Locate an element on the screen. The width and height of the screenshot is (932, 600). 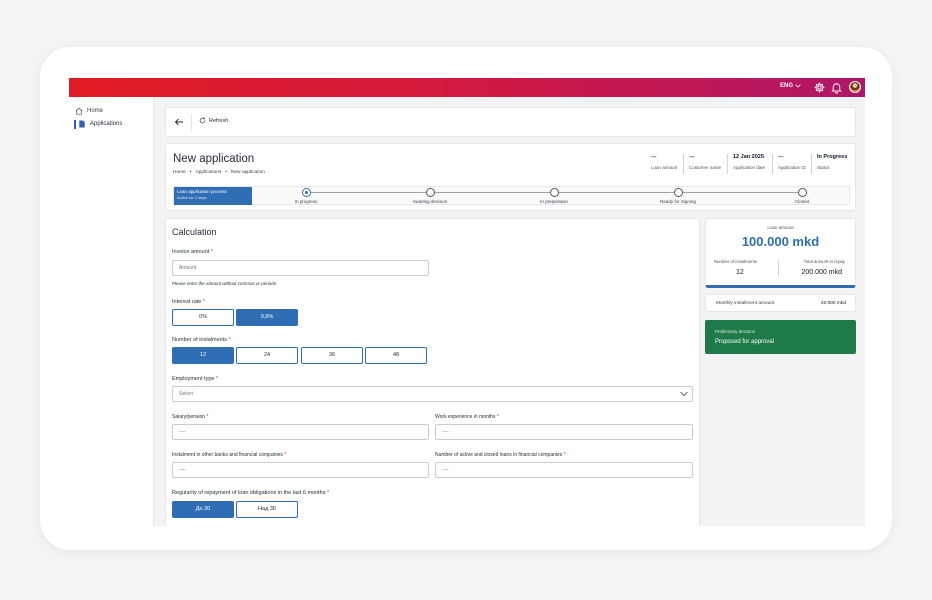
home-icon is located at coordinates (79, 111).